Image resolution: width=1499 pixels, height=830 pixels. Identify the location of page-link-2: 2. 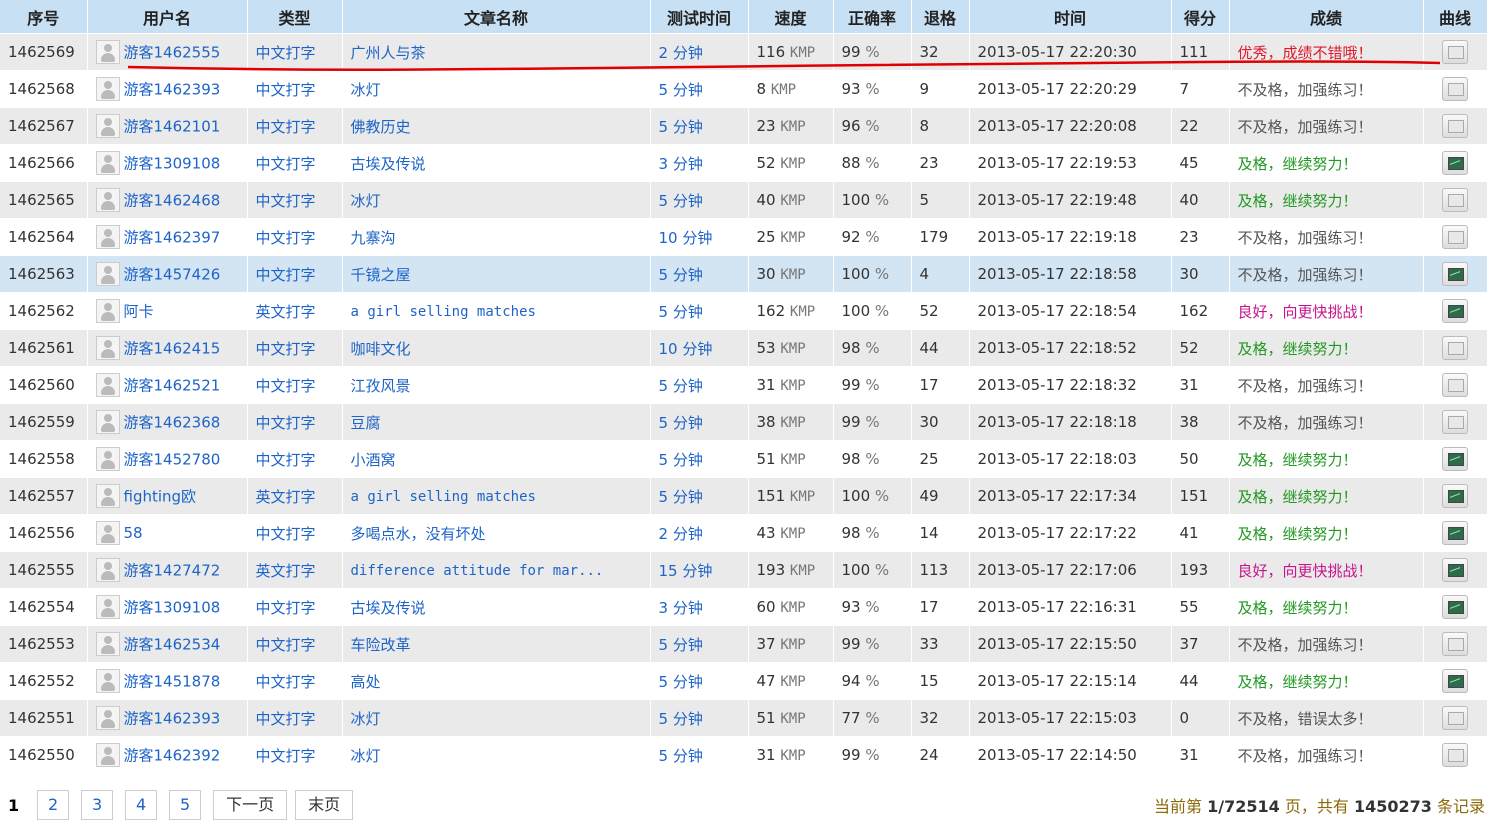
(53, 805).